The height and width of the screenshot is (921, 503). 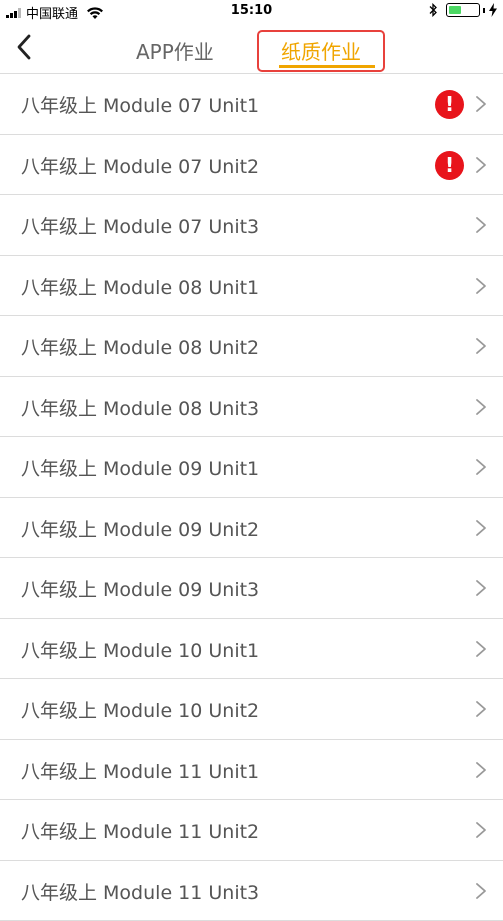 I want to click on list-item: 八年级上 Module 10 Unit1, so click(x=251, y=649).